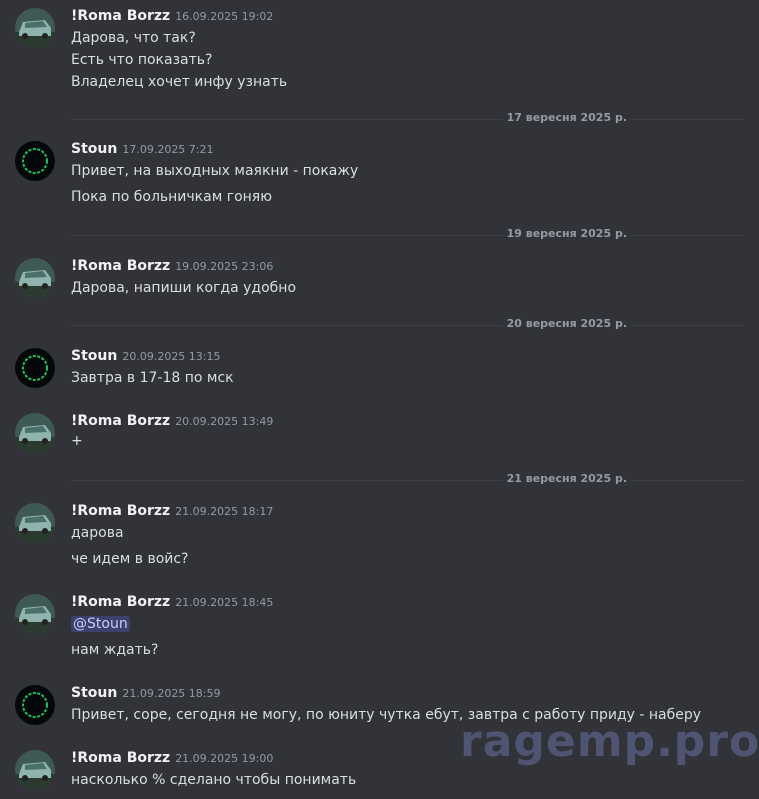 The width and height of the screenshot is (759, 799). Describe the element at coordinates (115, 650) in the screenshot. I see `message-text: нам ждать?` at that location.